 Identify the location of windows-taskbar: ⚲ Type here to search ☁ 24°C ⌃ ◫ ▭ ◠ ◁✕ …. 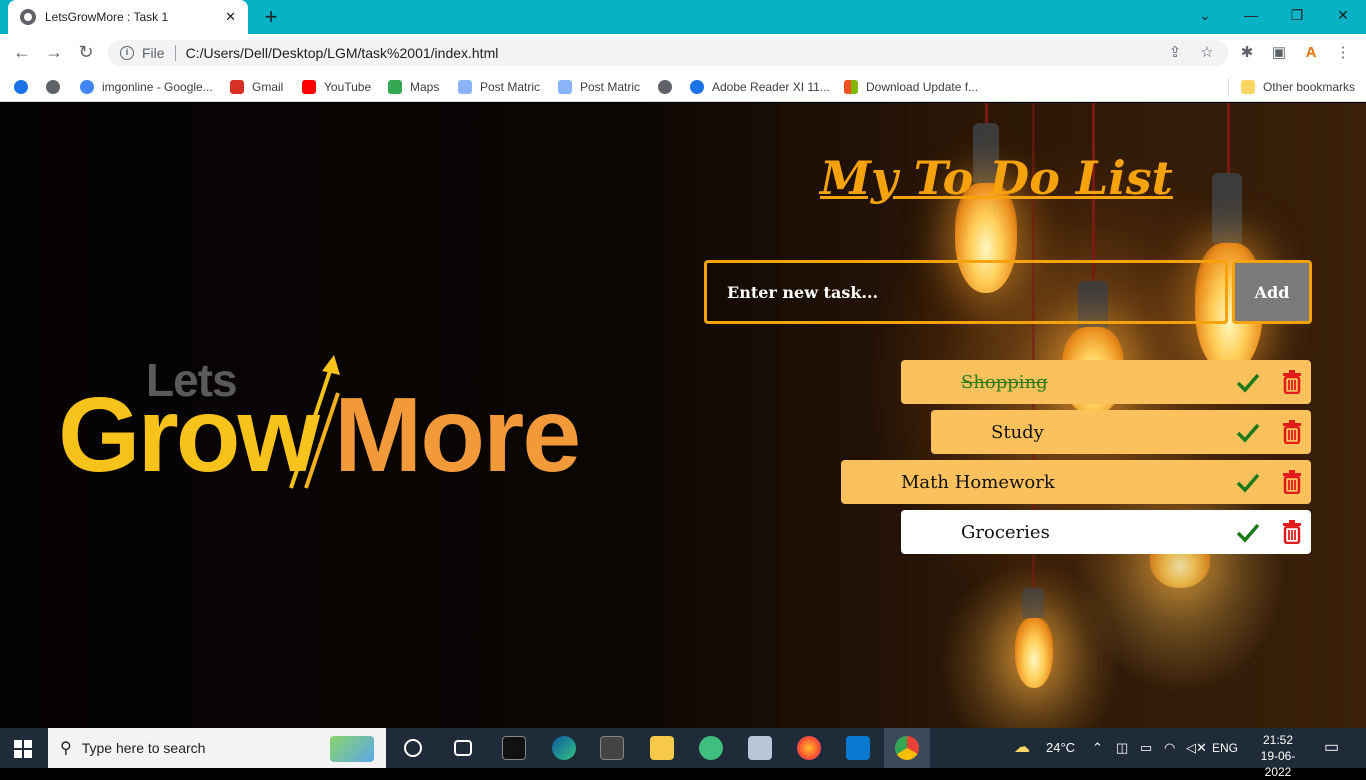
(683, 753).